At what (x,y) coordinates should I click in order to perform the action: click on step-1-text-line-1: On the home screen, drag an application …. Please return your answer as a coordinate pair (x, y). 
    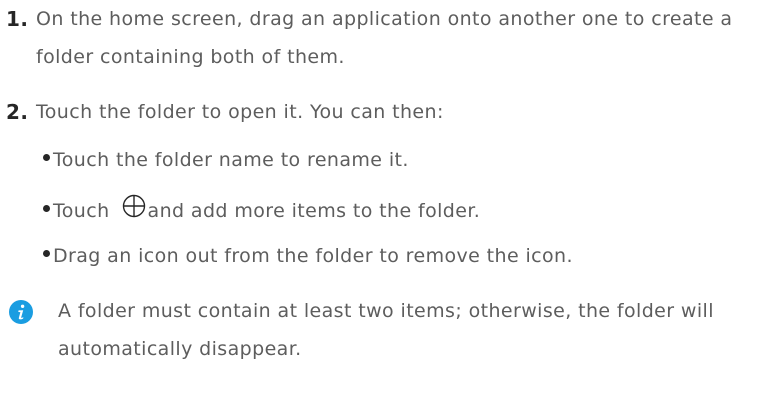
    Looking at the image, I should click on (384, 19).